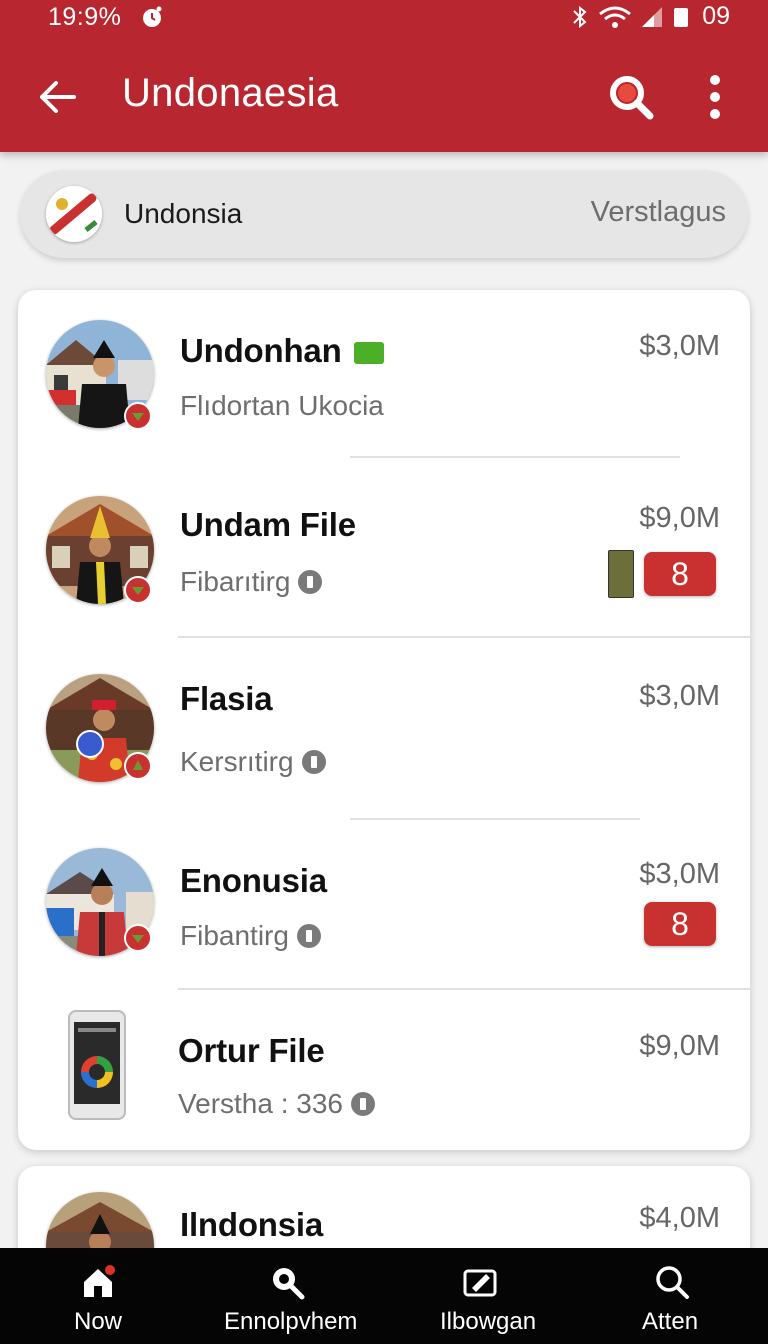 Image resolution: width=768 pixels, height=1344 pixels. What do you see at coordinates (384, 17) in the screenshot?
I see `status-bar: 19:9% 09` at bounding box center [384, 17].